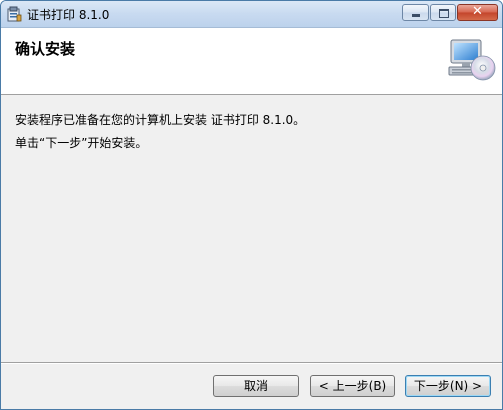 Image resolution: width=503 pixels, height=410 pixels. What do you see at coordinates (415, 12) in the screenshot?
I see `minimize-button` at bounding box center [415, 12].